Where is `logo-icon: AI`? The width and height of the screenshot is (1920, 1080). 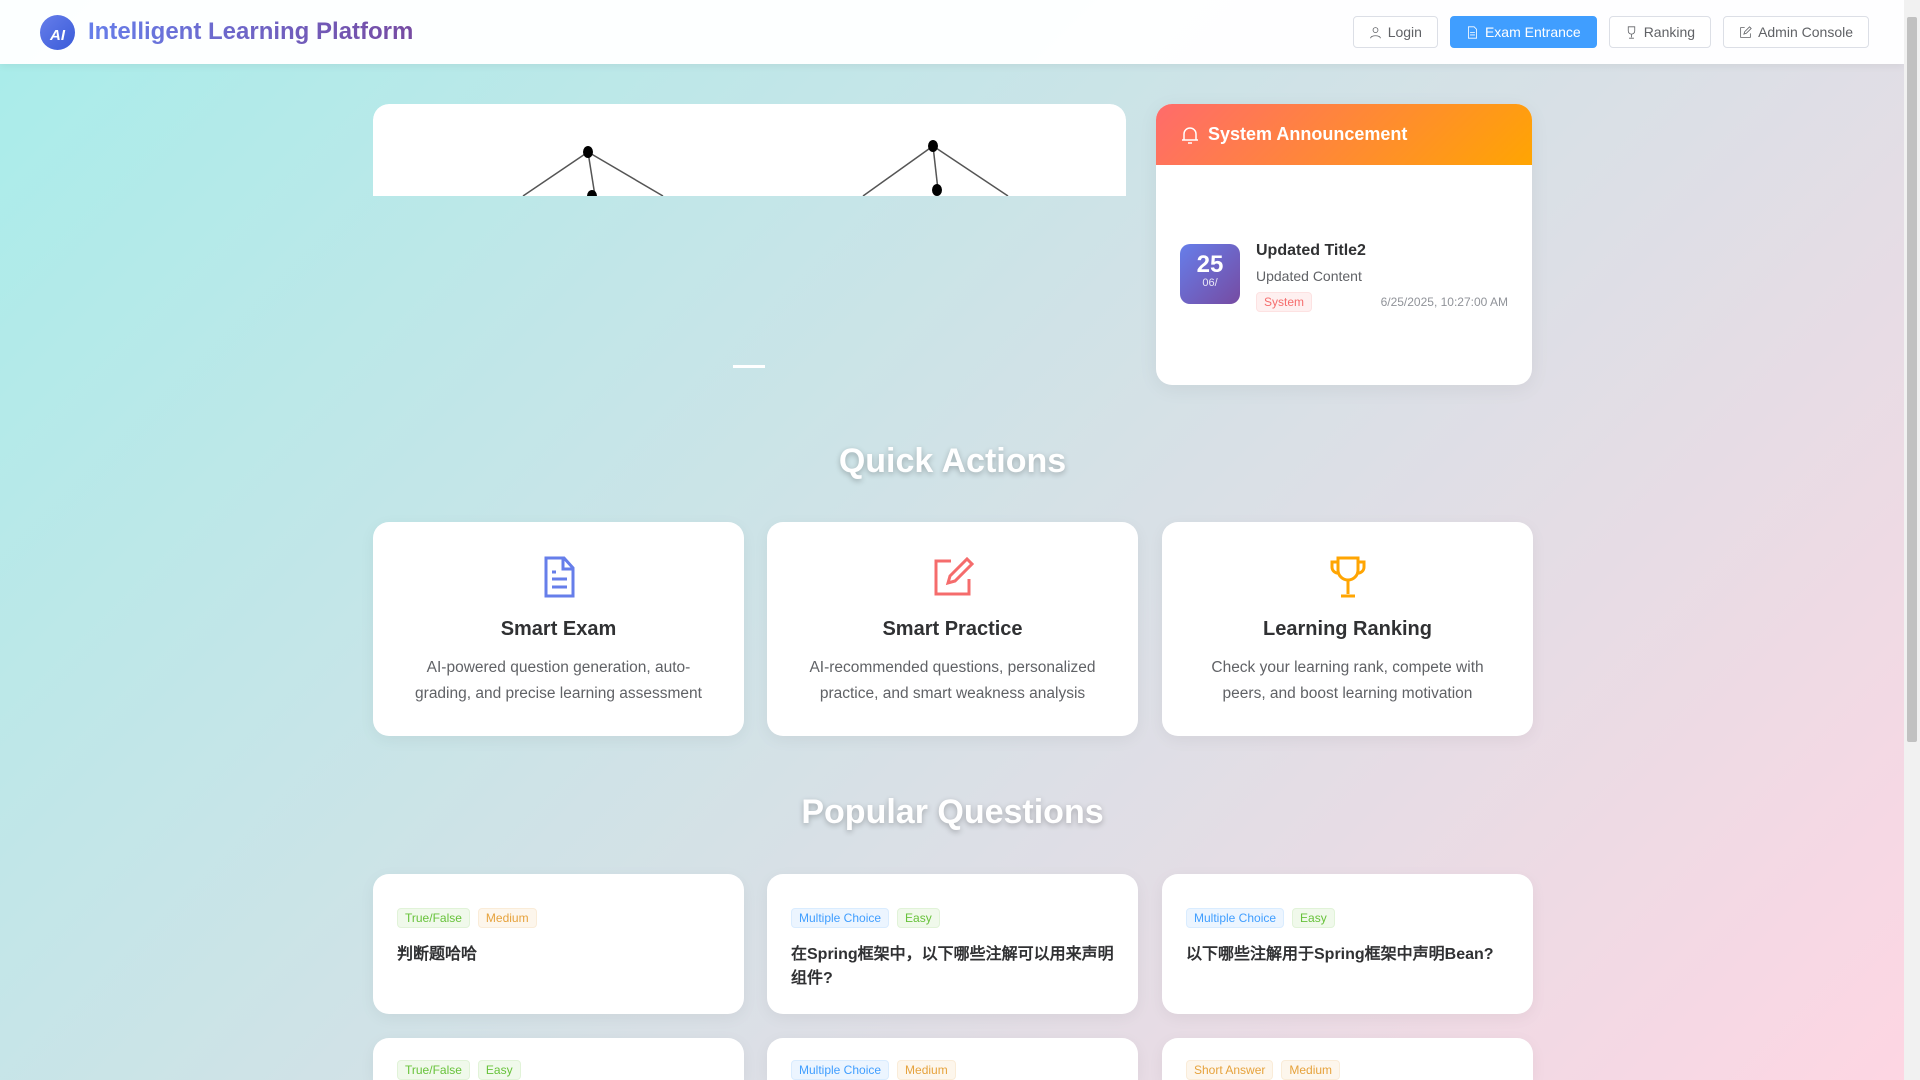
logo-icon: AI is located at coordinates (57, 32).